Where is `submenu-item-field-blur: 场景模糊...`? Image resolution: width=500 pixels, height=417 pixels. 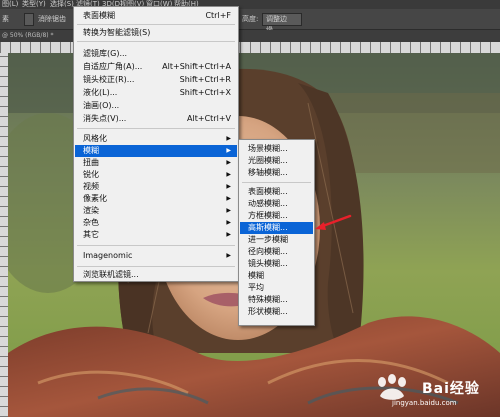
submenu-item-field-blur: 场景模糊... is located at coordinates (276, 149).